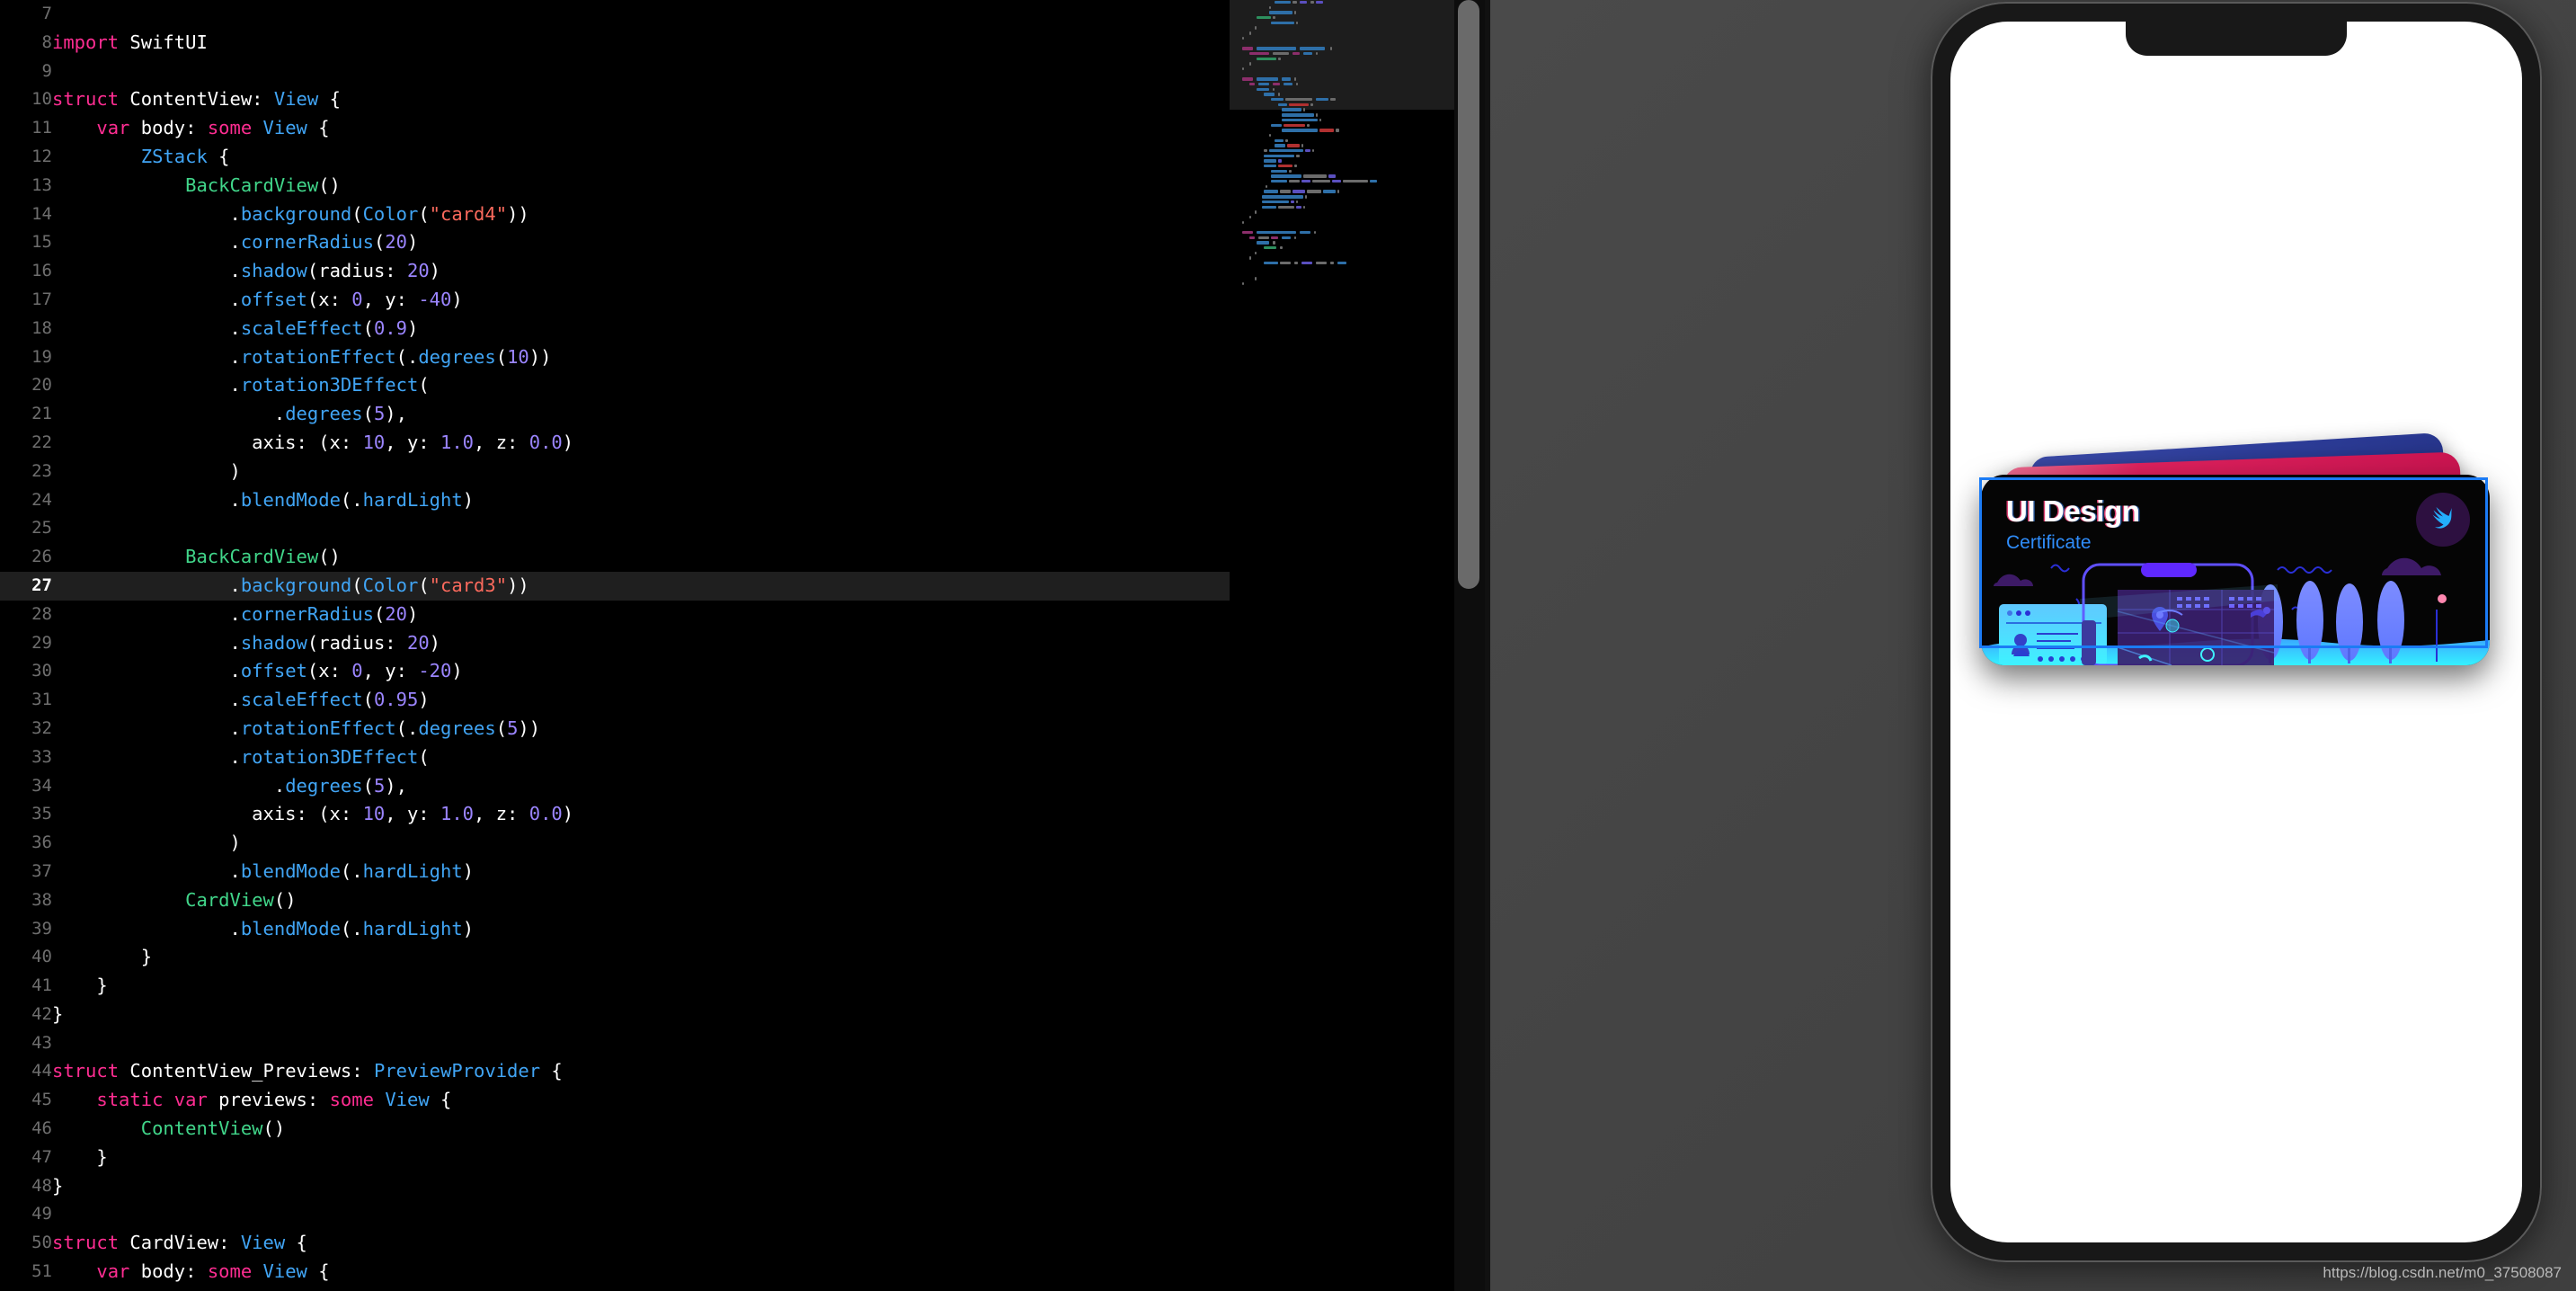 The width and height of the screenshot is (2576, 1291). Describe the element at coordinates (241, 385) in the screenshot. I see `code-text: .rotation3DEffect(` at that location.